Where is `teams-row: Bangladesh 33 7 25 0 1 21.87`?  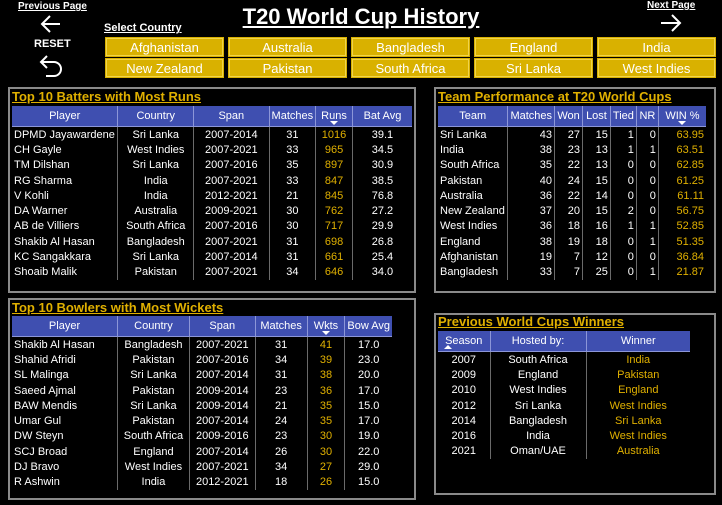
teams-row: Bangladesh 33 7 25 0 1 21.87 is located at coordinates (572, 272).